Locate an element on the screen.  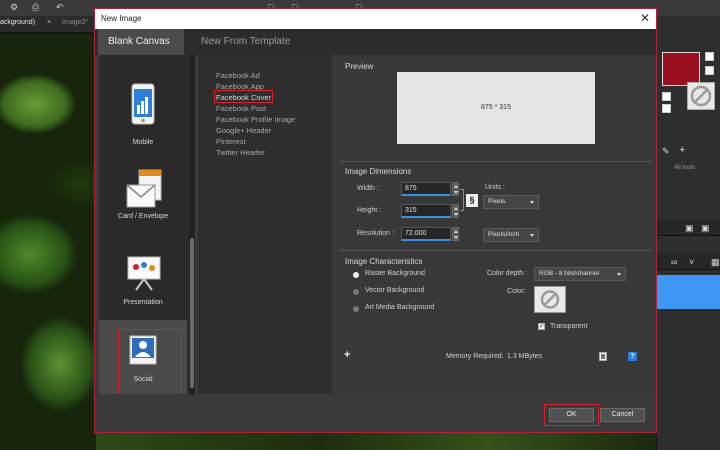
mobile-icon is located at coordinates (143, 104).